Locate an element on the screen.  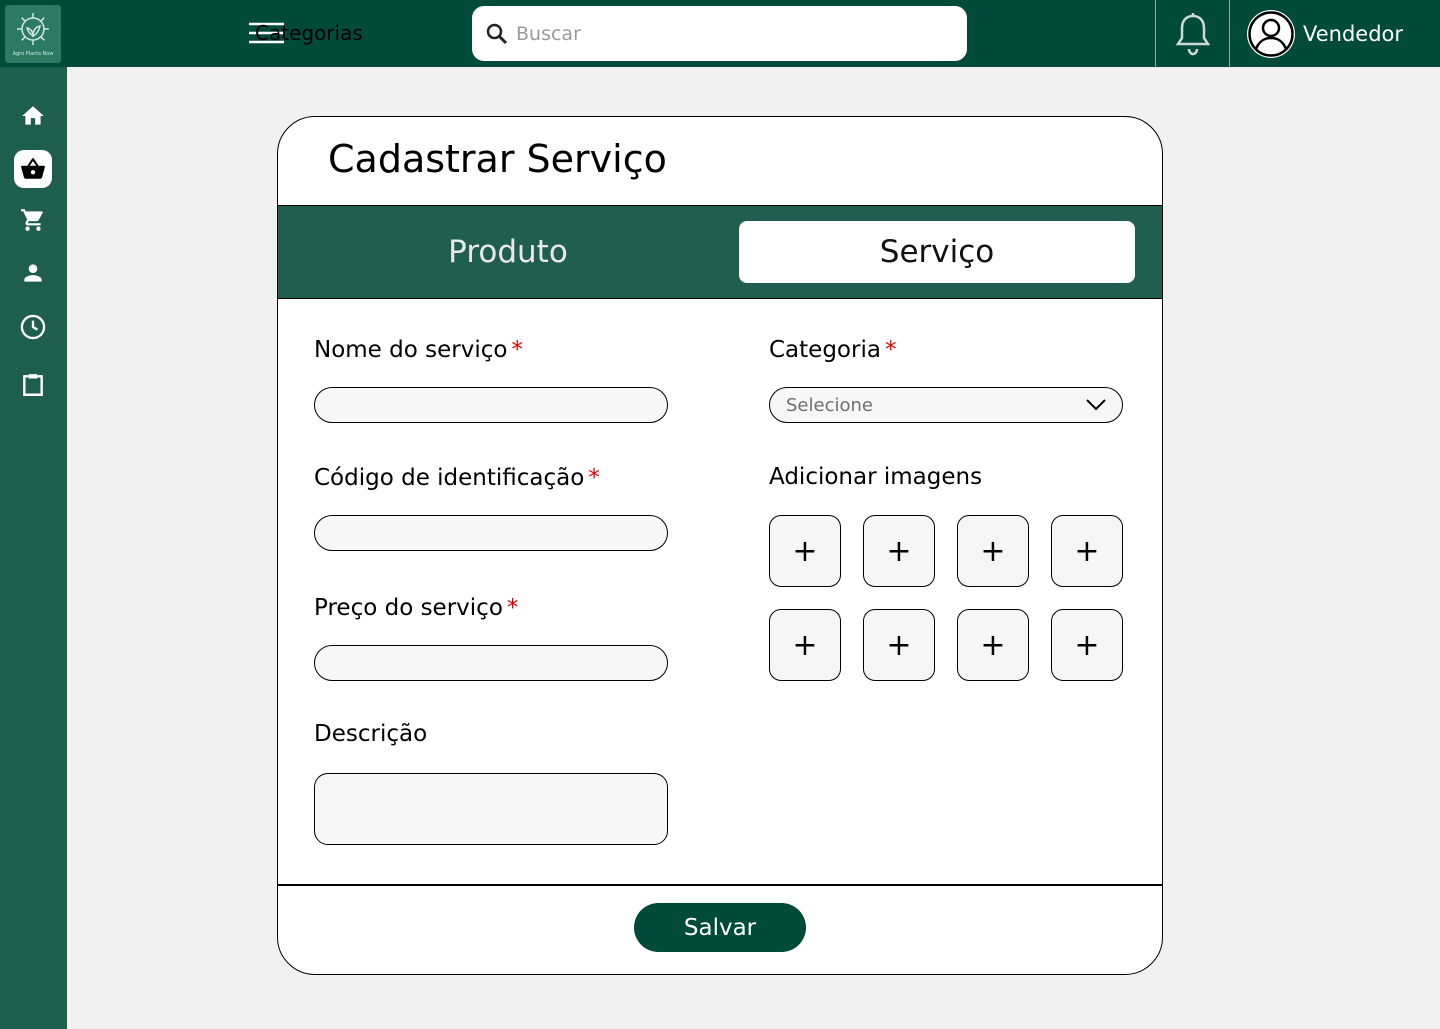
chevron-down-icon is located at coordinates (1096, 405).